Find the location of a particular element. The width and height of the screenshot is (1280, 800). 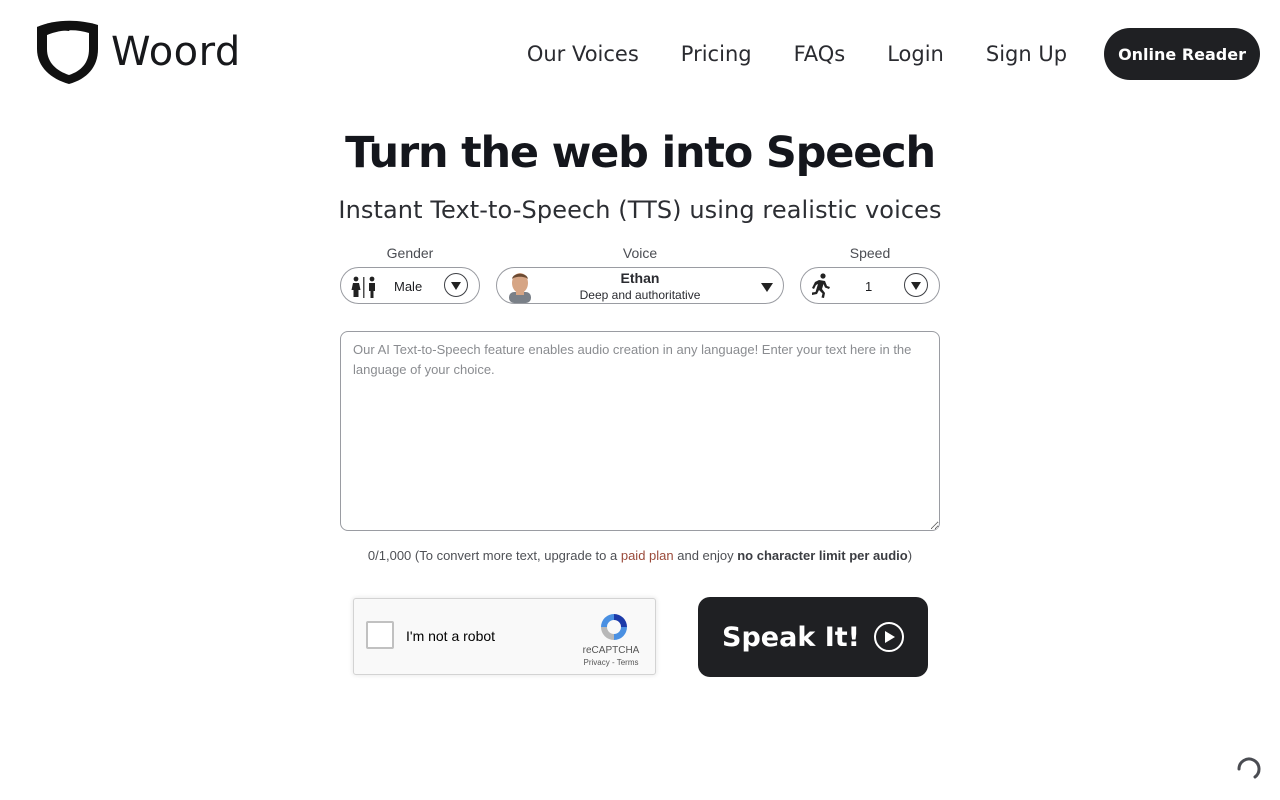

voice-dropdown-button is located at coordinates (767, 286).